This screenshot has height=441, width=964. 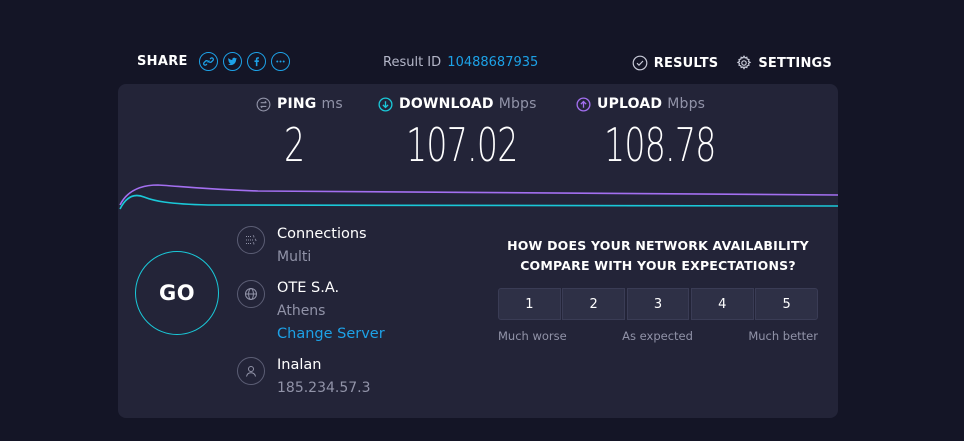 I want to click on result-id: Result ID 10488687935, so click(x=460, y=62).